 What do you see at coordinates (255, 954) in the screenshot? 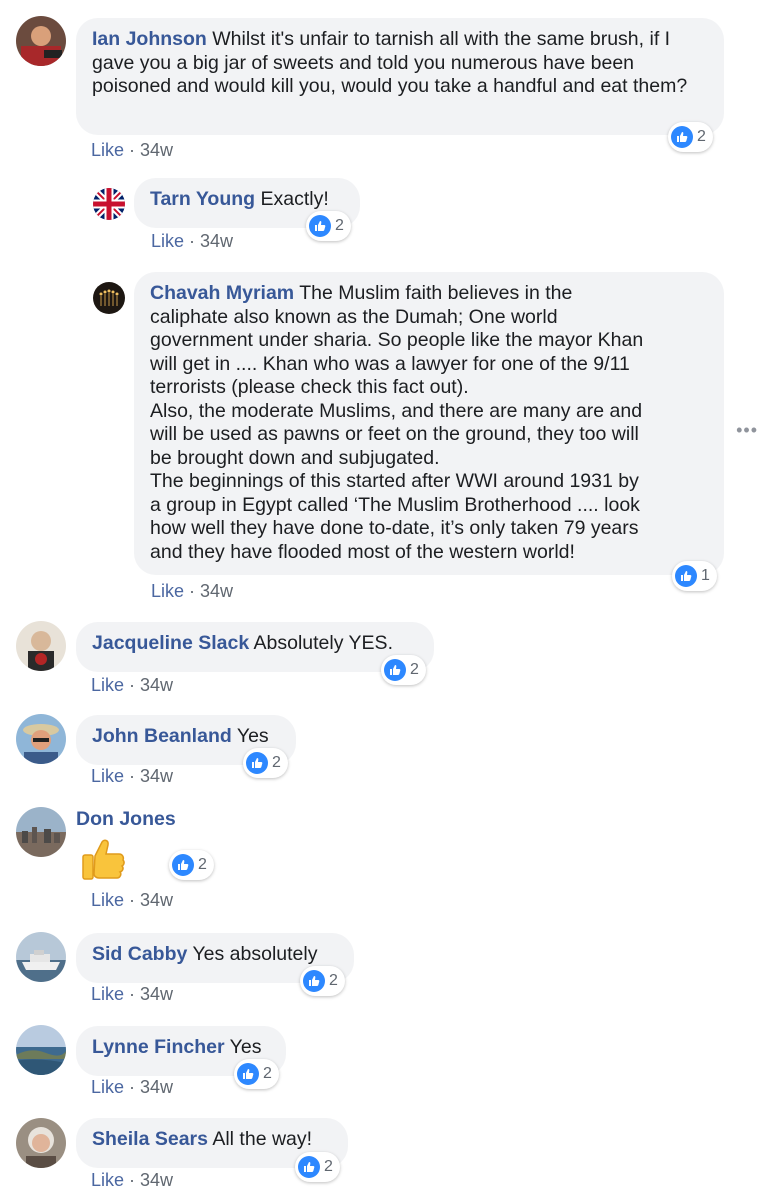
I see `comment-text: Yes absolutely` at bounding box center [255, 954].